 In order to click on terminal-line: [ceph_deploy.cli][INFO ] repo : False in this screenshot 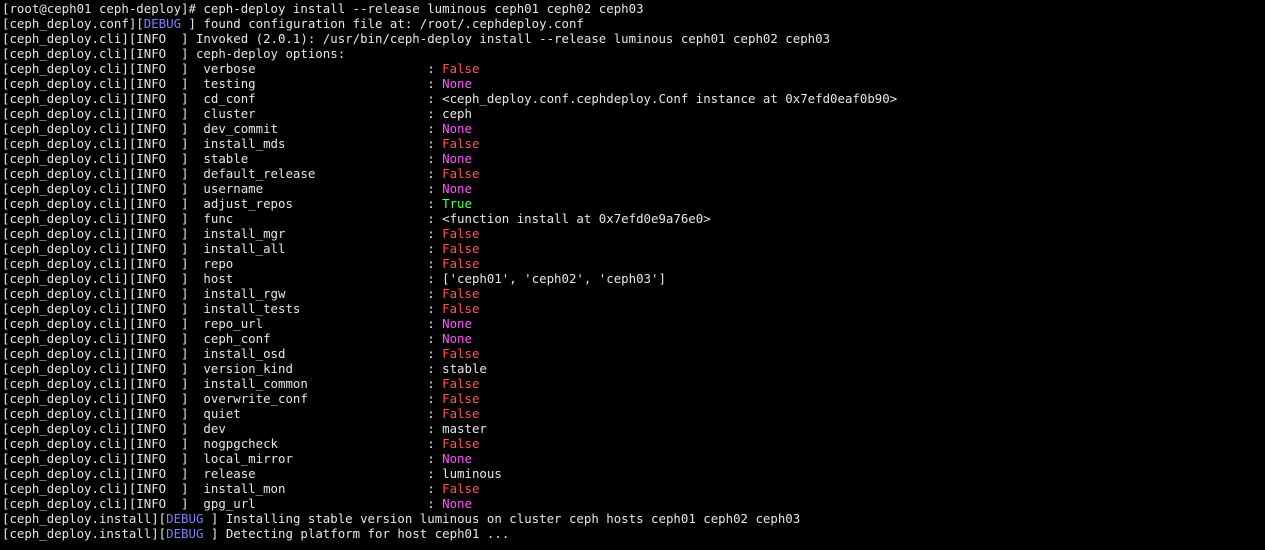, I will do `click(632, 263)`.